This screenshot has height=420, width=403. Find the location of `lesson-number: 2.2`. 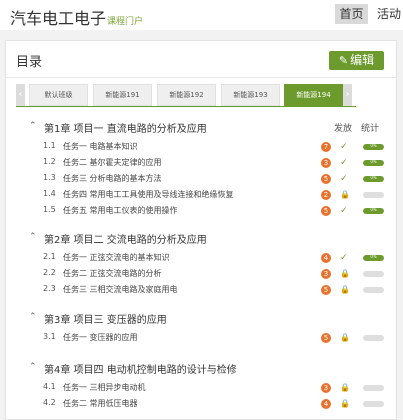

lesson-number: 2.2 is located at coordinates (49, 272).